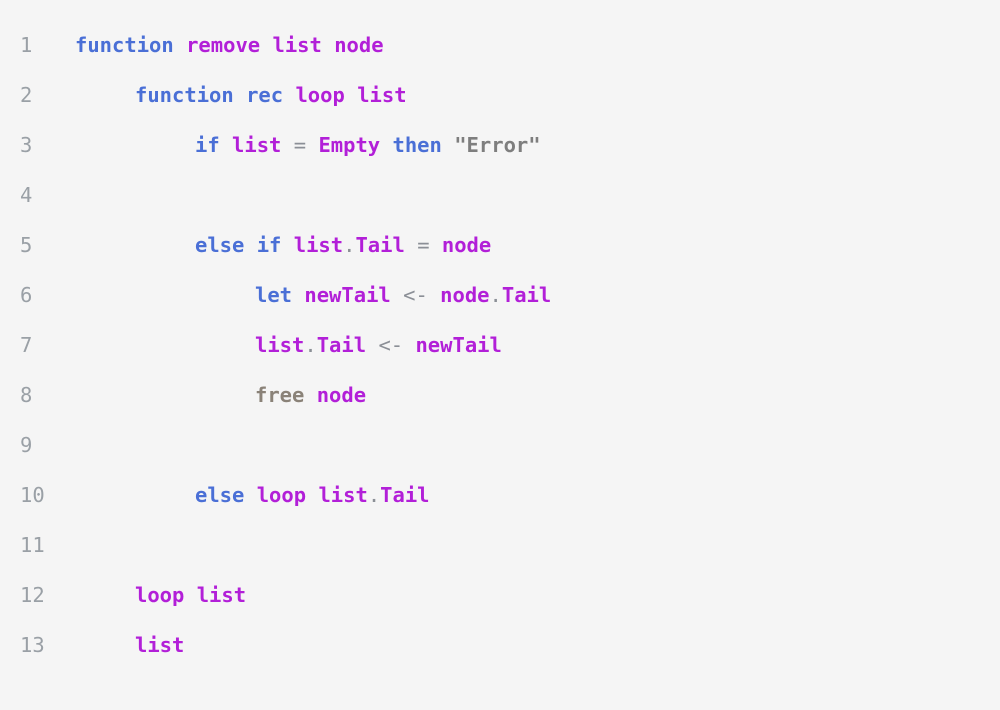  What do you see at coordinates (26, 345) in the screenshot?
I see `line-number: 7` at bounding box center [26, 345].